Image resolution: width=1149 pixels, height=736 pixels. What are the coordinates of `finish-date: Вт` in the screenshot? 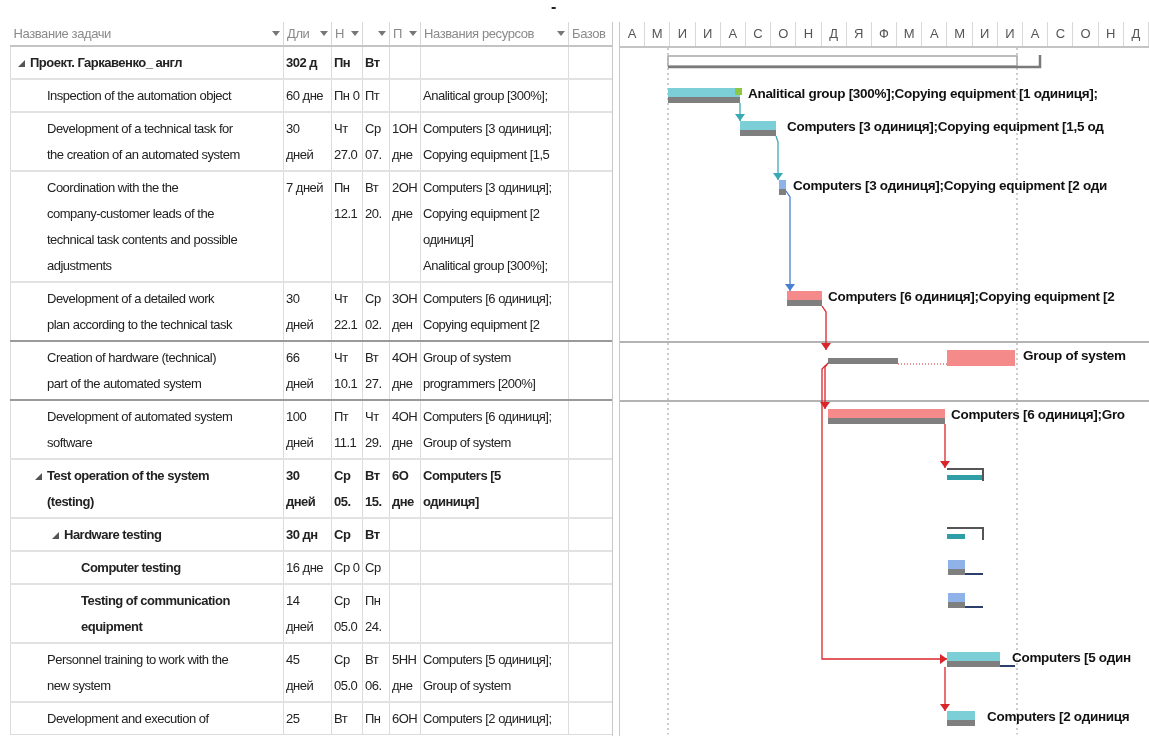 It's located at (372, 62).